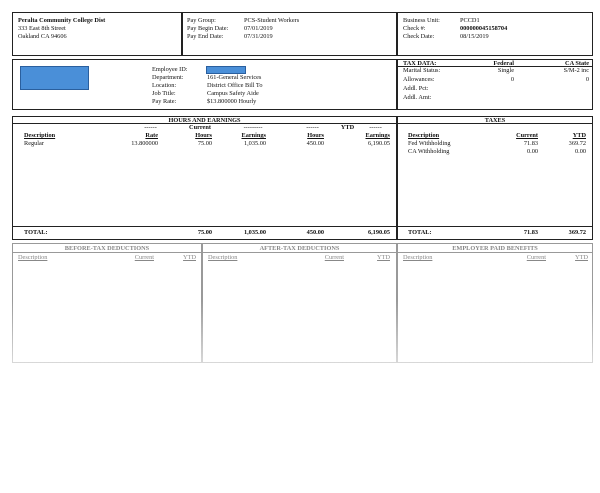  I want to click on marital-status-label: Marital Status:, so click(422, 70).